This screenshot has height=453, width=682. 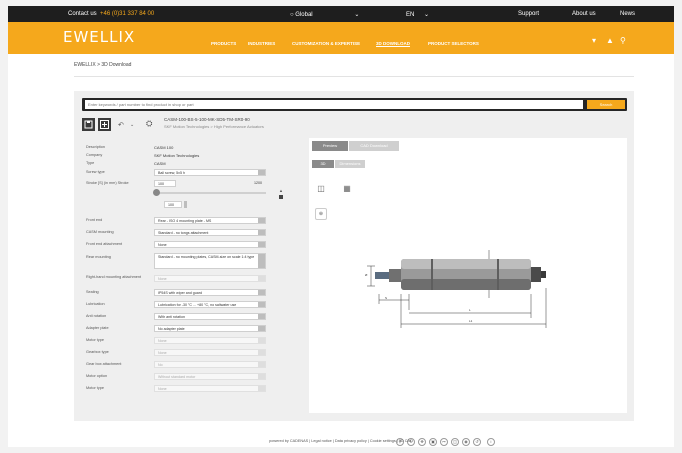 What do you see at coordinates (528, 14) in the screenshot?
I see `support-link: Support` at bounding box center [528, 14].